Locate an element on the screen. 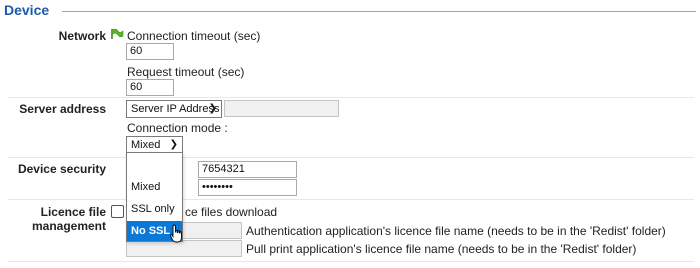 The height and width of the screenshot is (268, 700). device-password-field: •••••••• is located at coordinates (247, 187).